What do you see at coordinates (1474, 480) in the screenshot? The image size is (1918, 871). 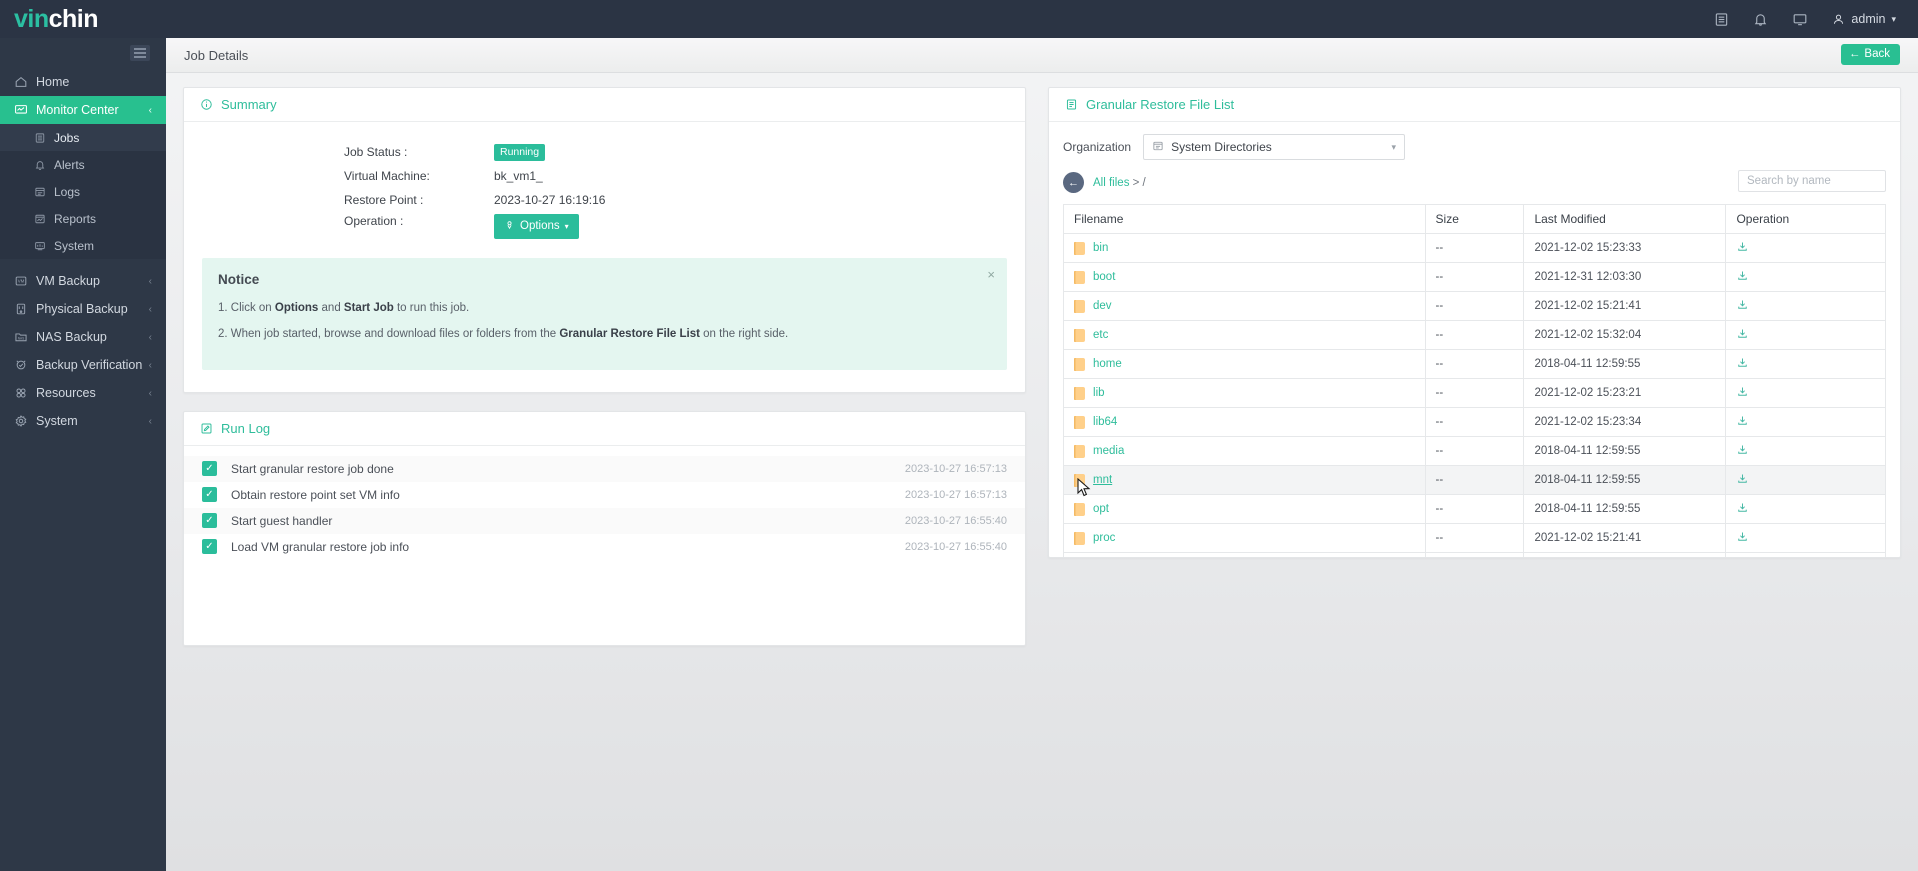 I see `table-row: mnt -- 2018-04-11 12:59:55` at bounding box center [1474, 480].